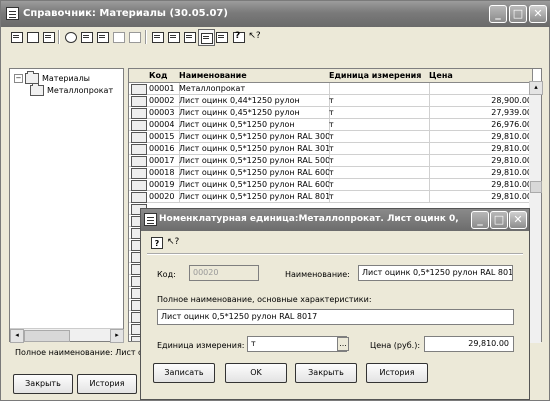 This screenshot has height=401, width=550. Describe the element at coordinates (107, 384) in the screenshot. I see `history-button: История` at that location.